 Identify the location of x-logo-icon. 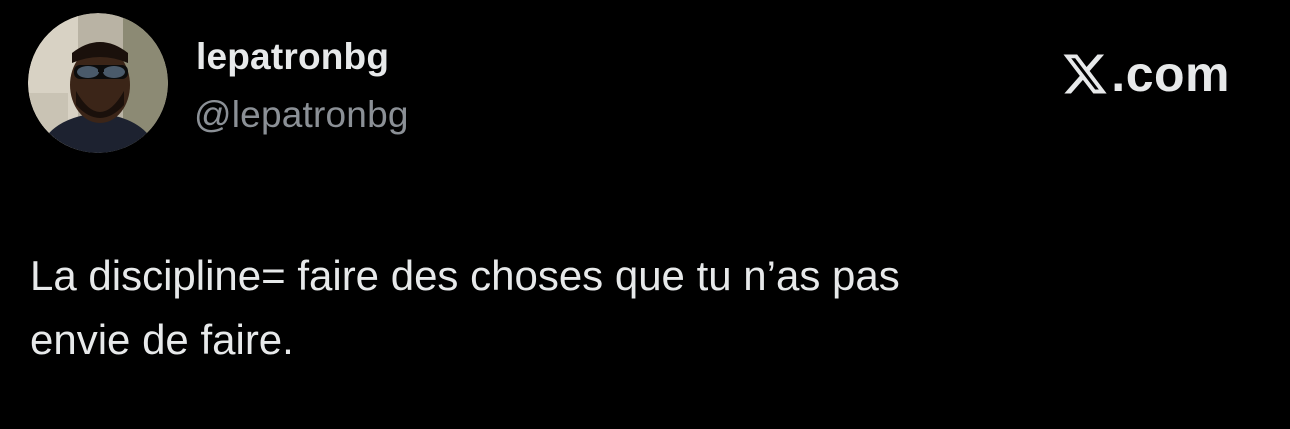
(1085, 74).